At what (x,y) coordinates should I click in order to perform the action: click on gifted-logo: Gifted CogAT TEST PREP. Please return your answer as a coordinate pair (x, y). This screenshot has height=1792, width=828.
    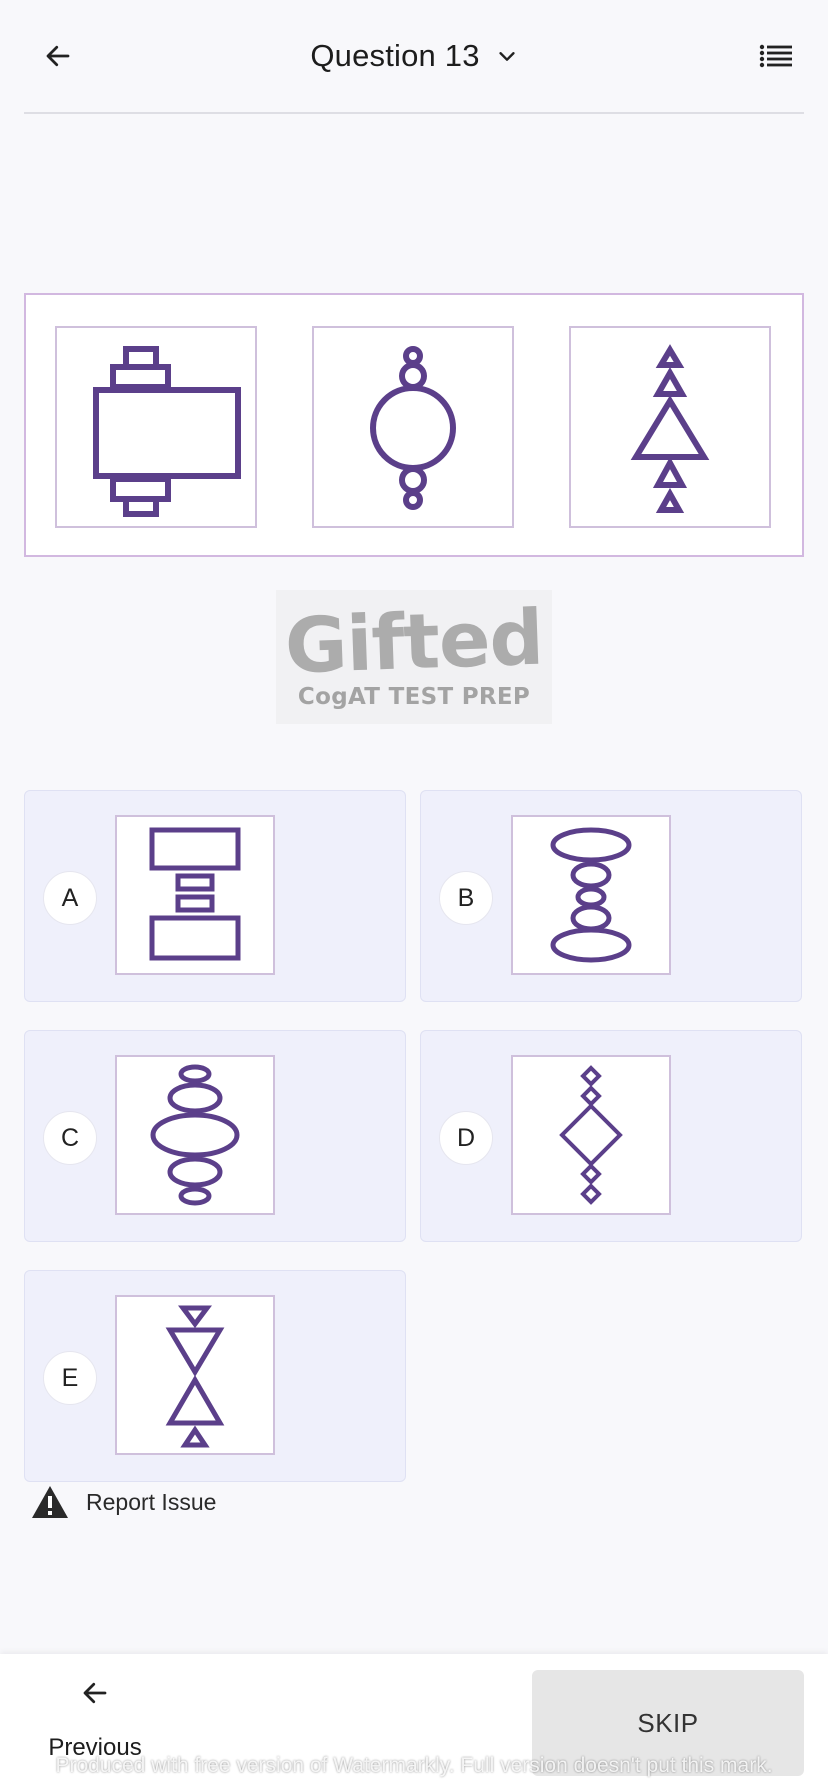
    Looking at the image, I should click on (414, 657).